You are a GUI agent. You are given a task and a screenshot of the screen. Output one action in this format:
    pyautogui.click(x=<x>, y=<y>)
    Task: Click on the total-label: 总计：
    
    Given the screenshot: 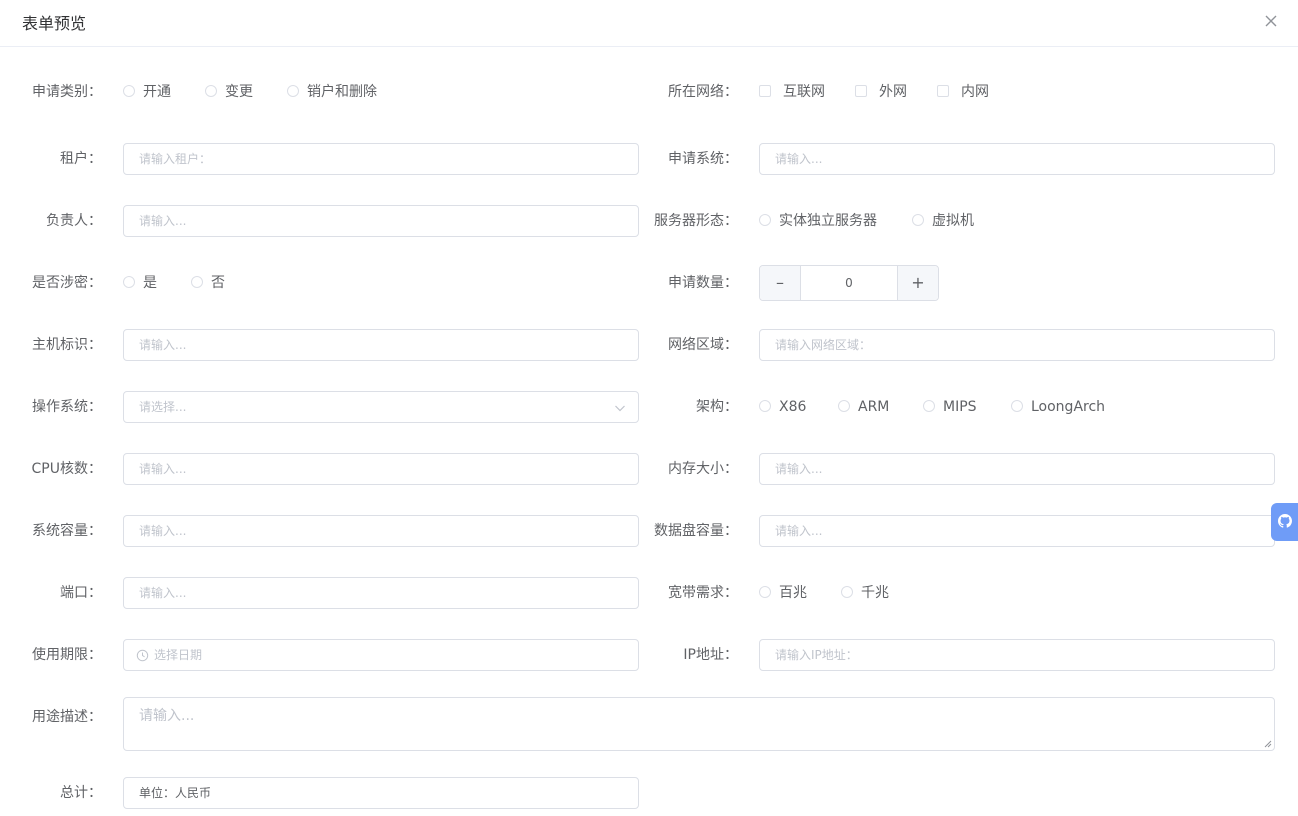 What is the action you would take?
    pyautogui.click(x=81, y=793)
    